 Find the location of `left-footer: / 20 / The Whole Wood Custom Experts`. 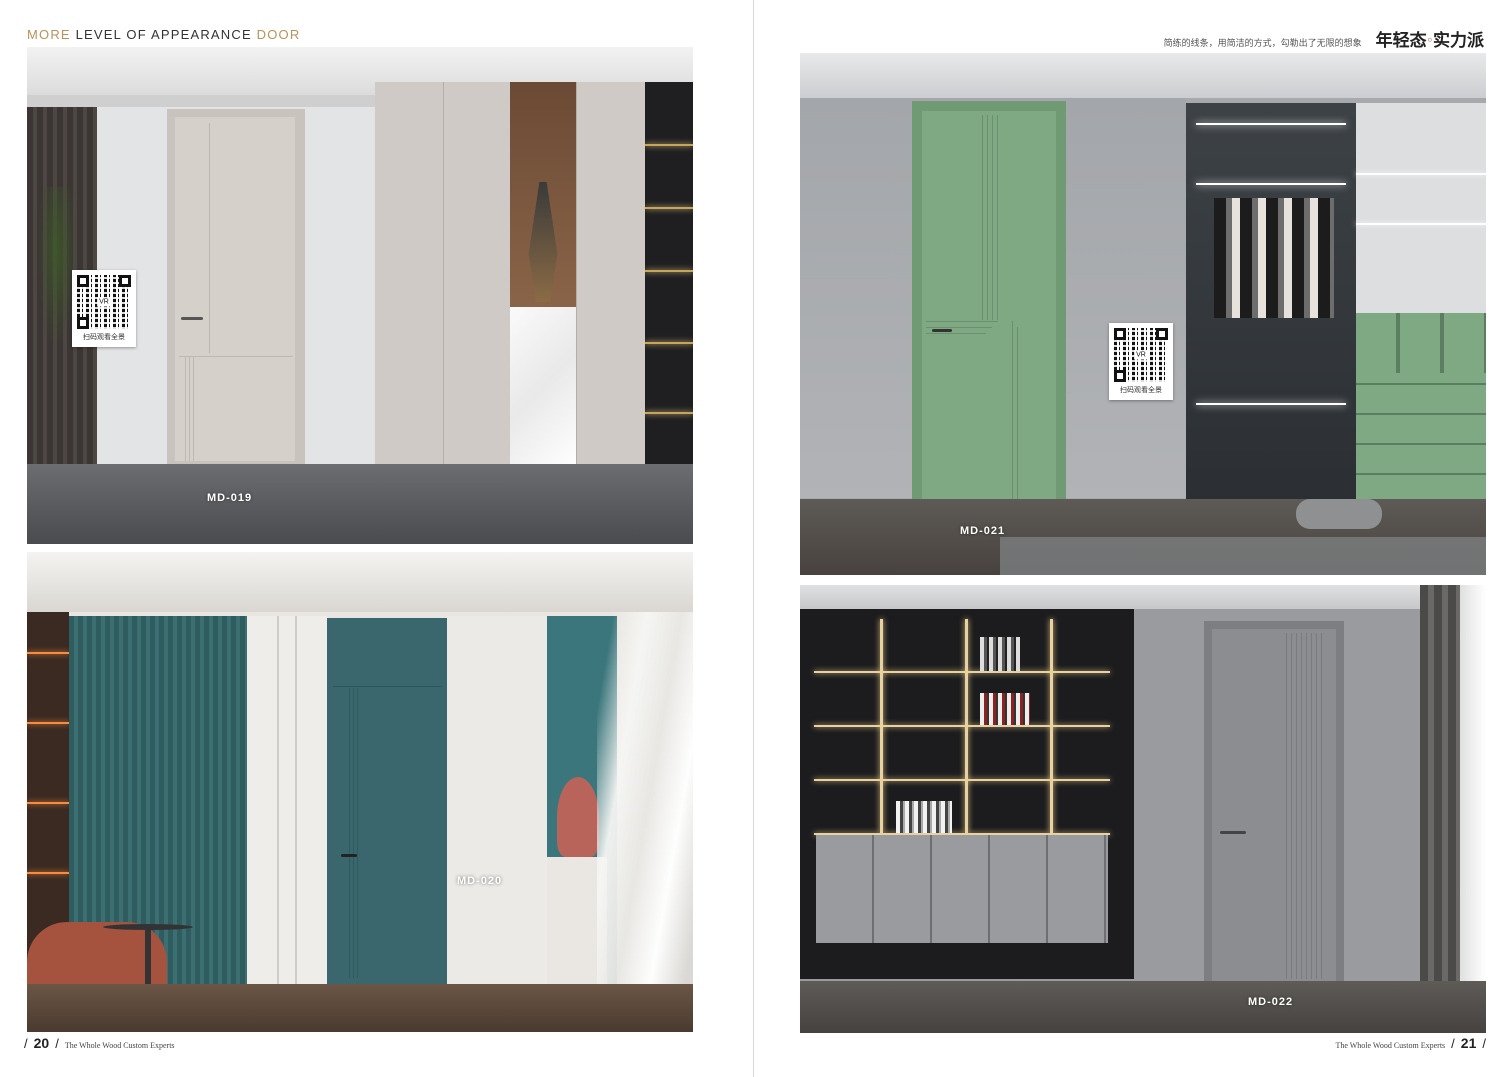

left-footer: / 20 / The Whole Wood Custom Experts is located at coordinates (99, 1043).